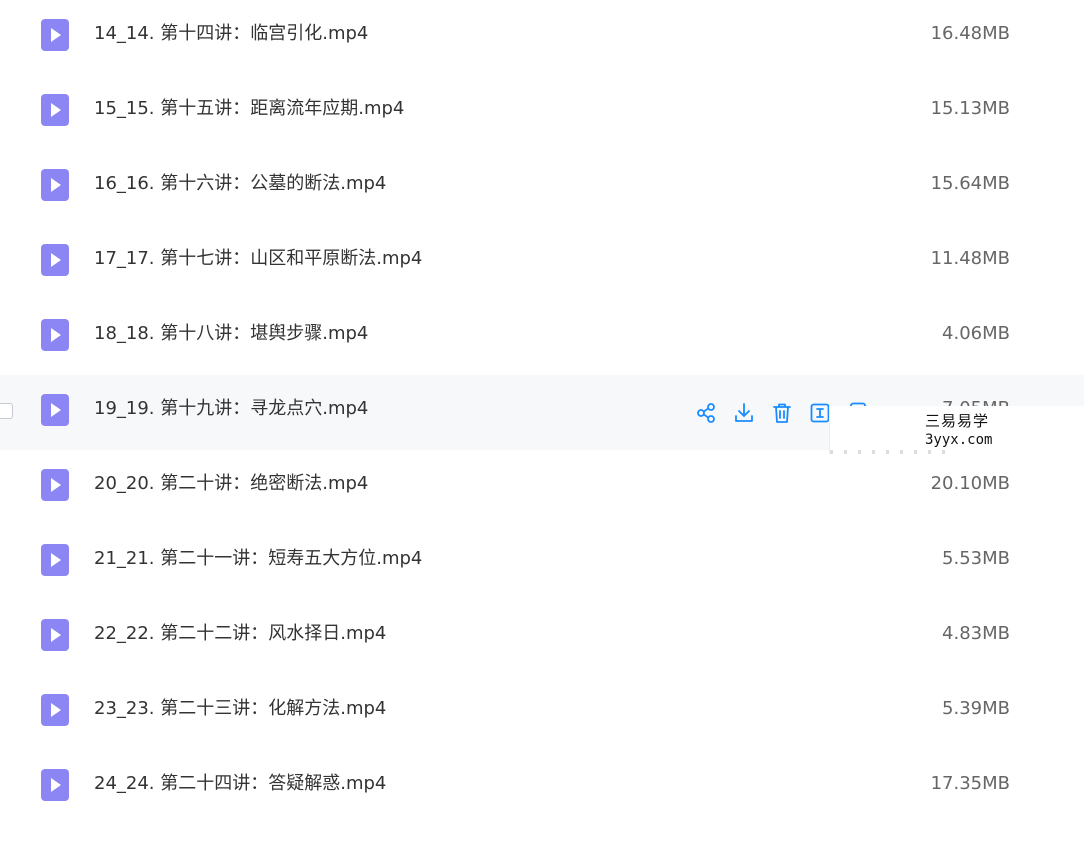 This screenshot has width=1084, height=860. What do you see at coordinates (240, 184) in the screenshot?
I see `file-name: 16_16. 第十六讲：公墓的断法.mp4` at bounding box center [240, 184].